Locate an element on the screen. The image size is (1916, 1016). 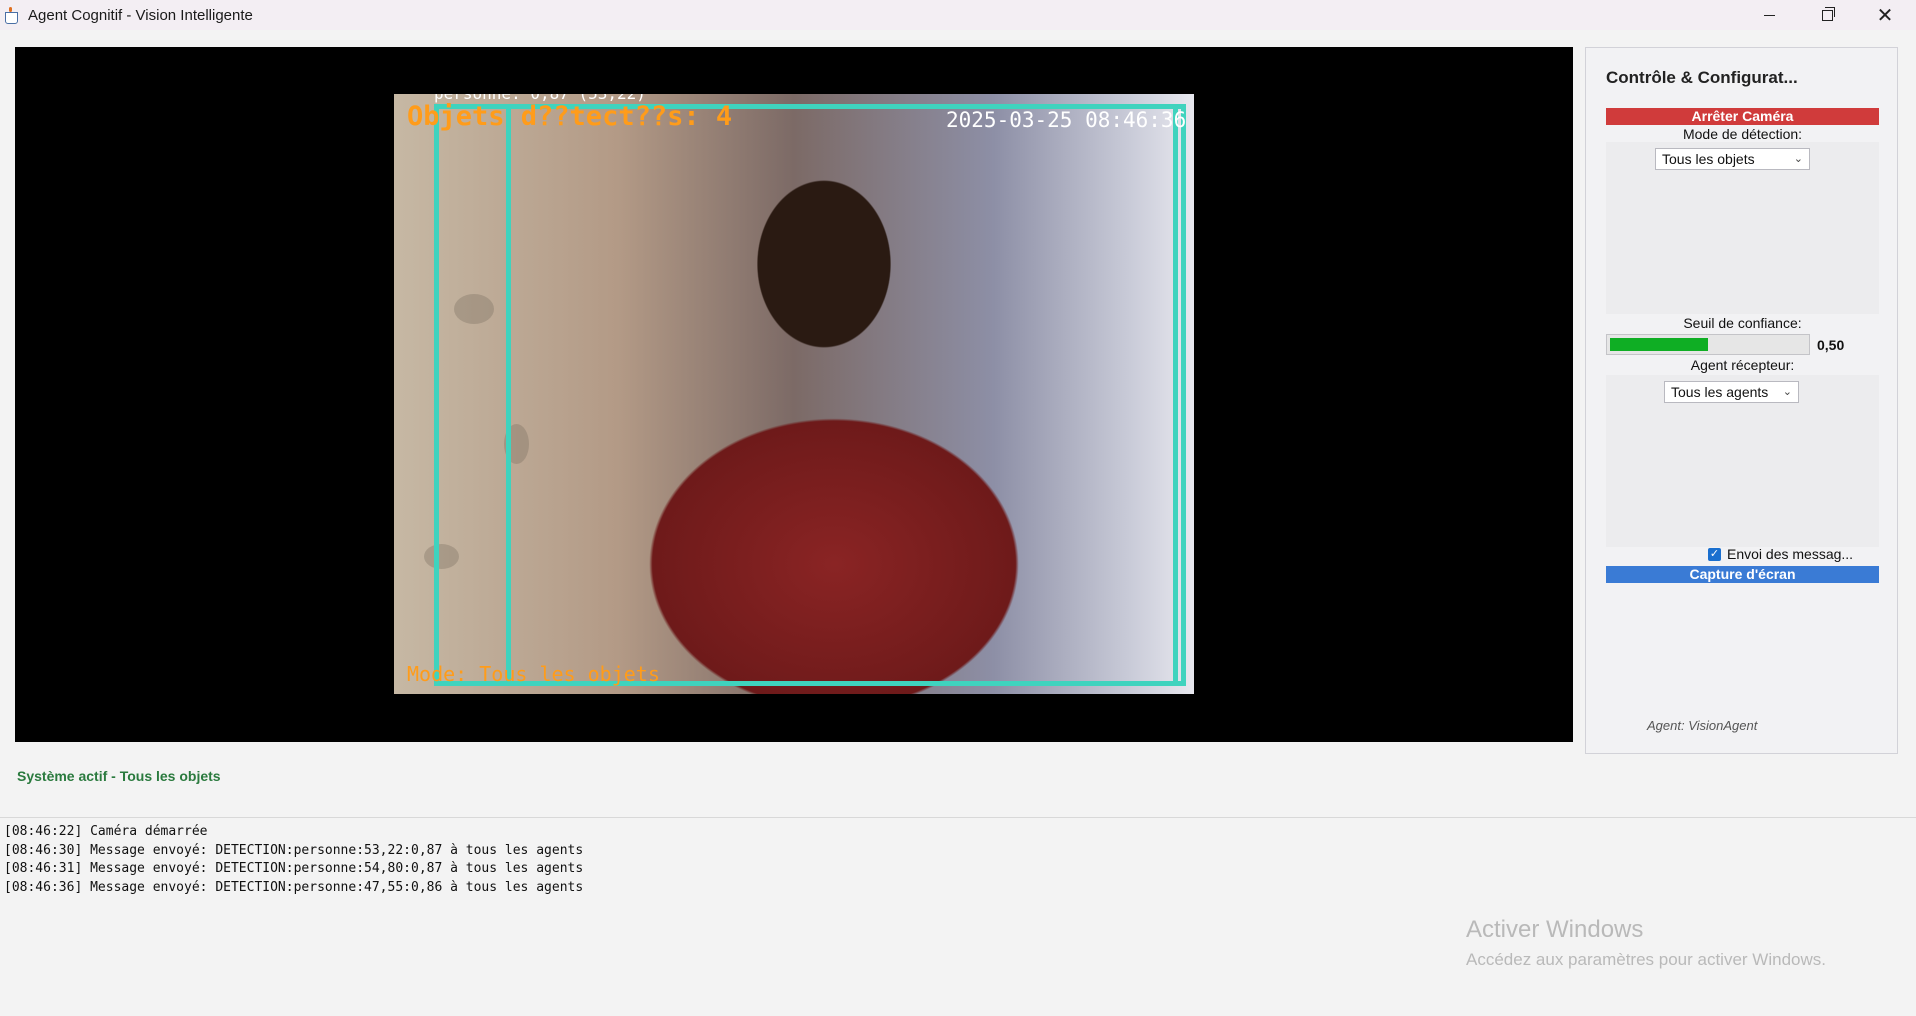
receiver-agent-value: Tous les agents is located at coordinates (1720, 392).